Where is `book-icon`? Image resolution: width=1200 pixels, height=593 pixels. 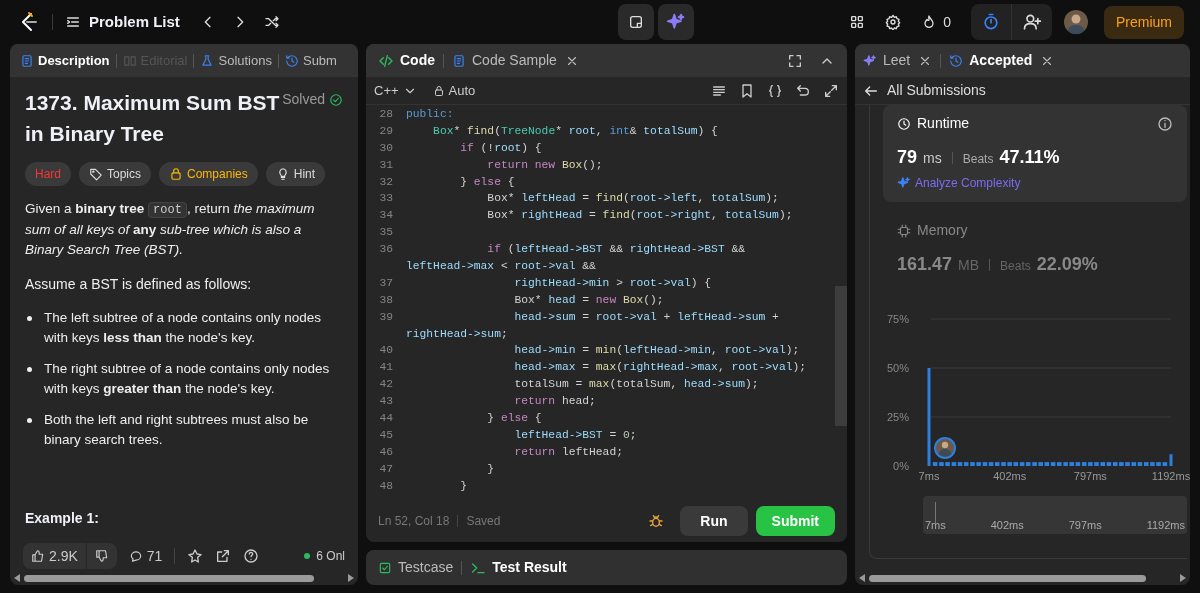 book-icon is located at coordinates (129, 60).